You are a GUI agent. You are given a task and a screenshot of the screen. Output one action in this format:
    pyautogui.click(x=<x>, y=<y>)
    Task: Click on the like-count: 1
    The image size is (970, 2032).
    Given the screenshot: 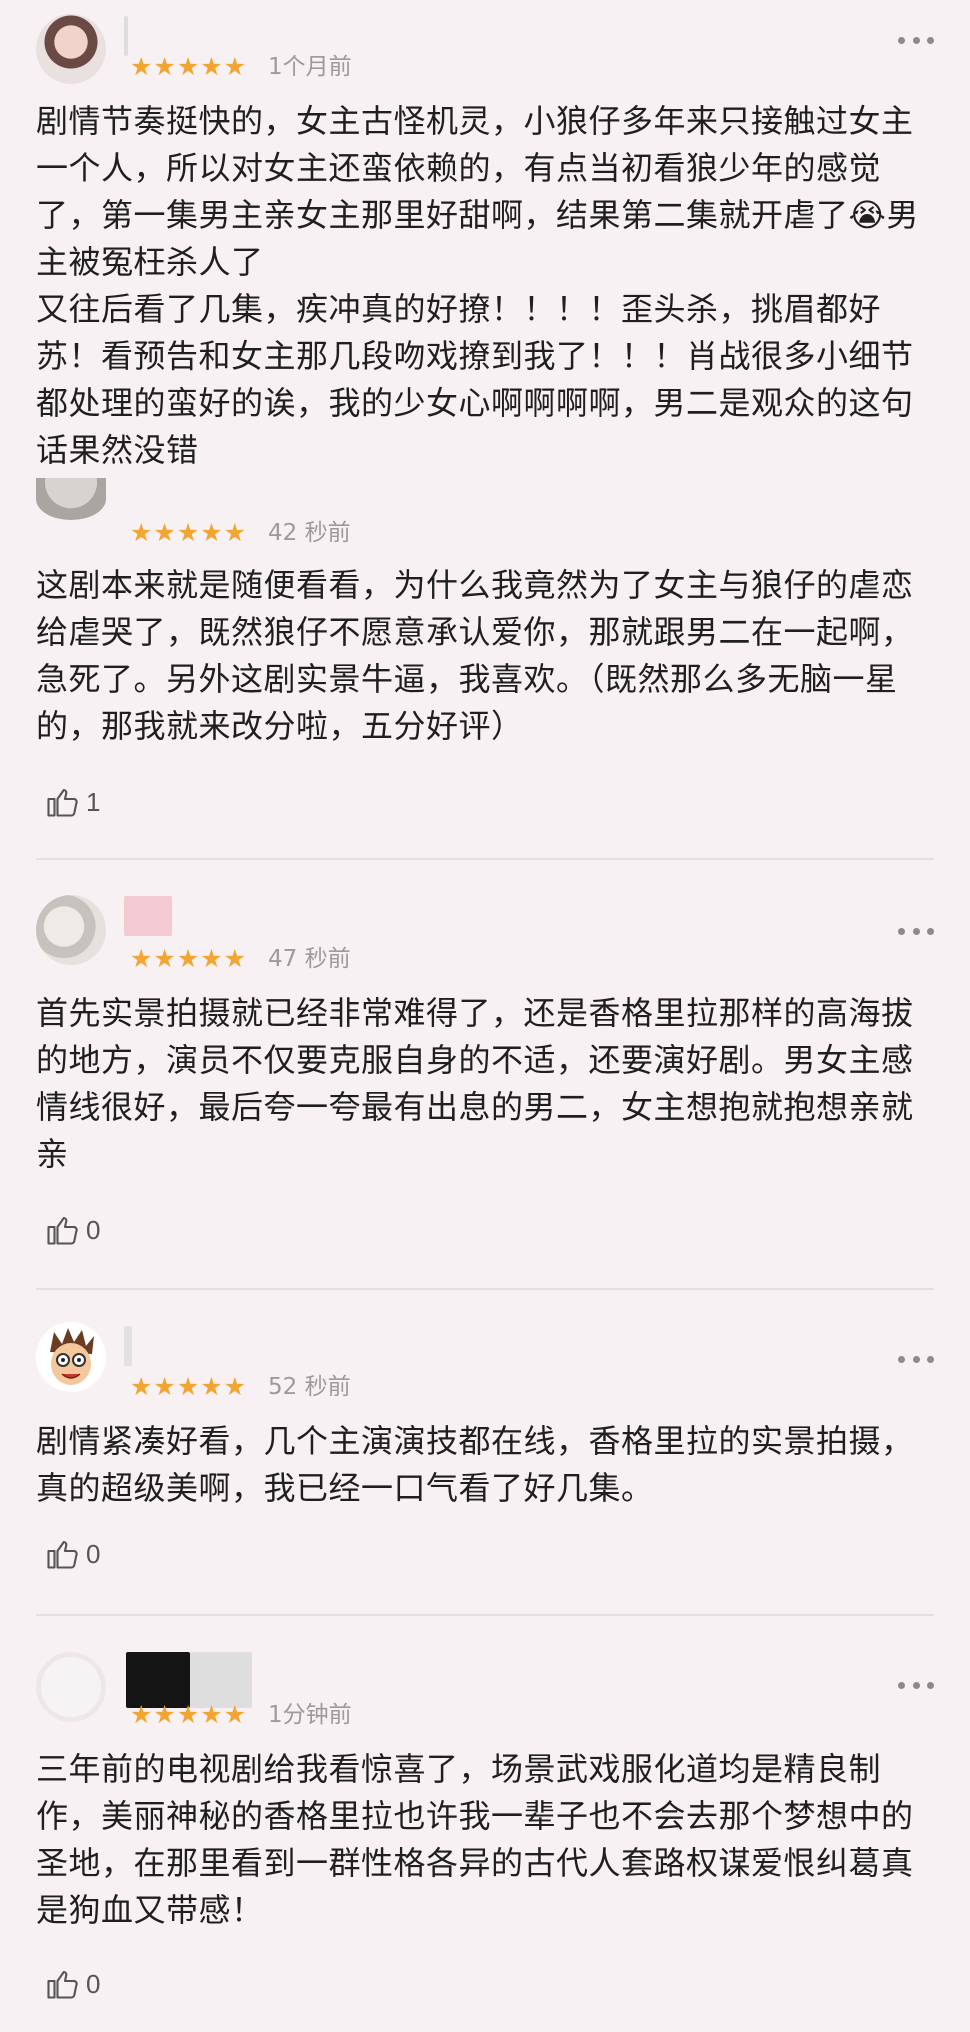 What is the action you would take?
    pyautogui.click(x=93, y=801)
    